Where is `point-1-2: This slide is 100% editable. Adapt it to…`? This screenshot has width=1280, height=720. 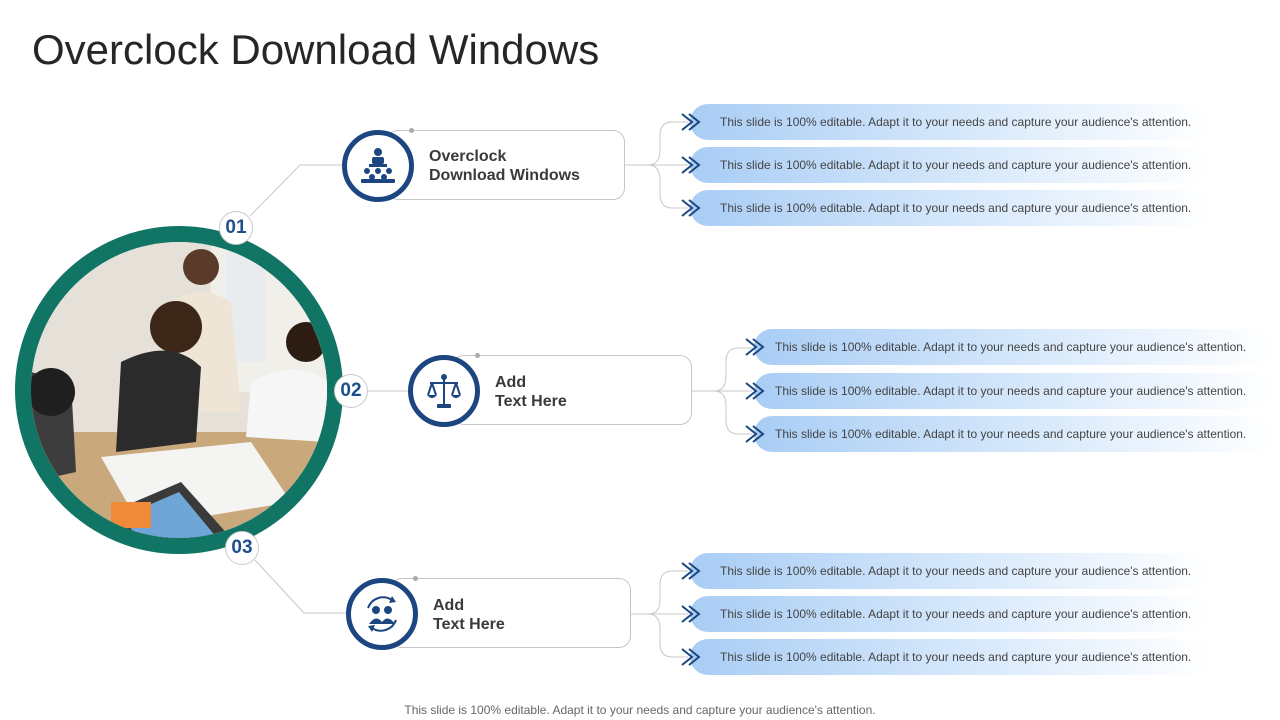 point-1-2: This slide is 100% editable. Adapt it to… is located at coordinates (945, 165).